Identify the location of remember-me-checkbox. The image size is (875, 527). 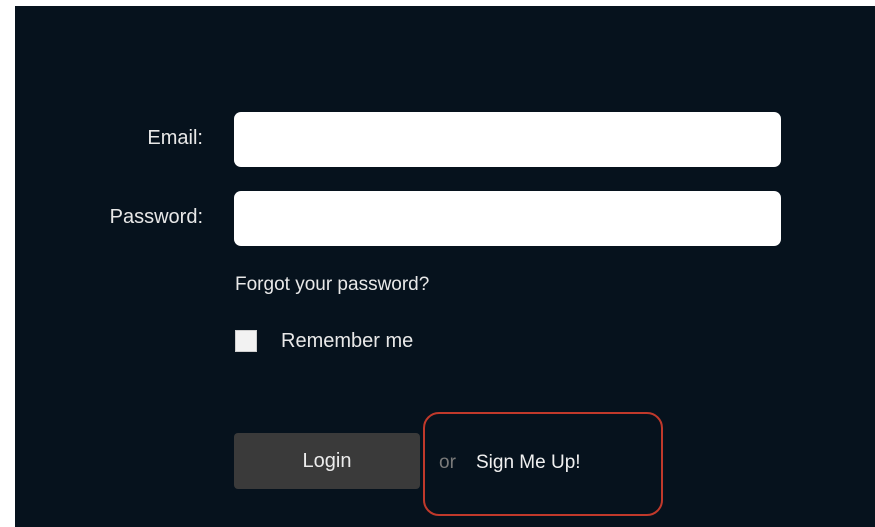
(246, 341).